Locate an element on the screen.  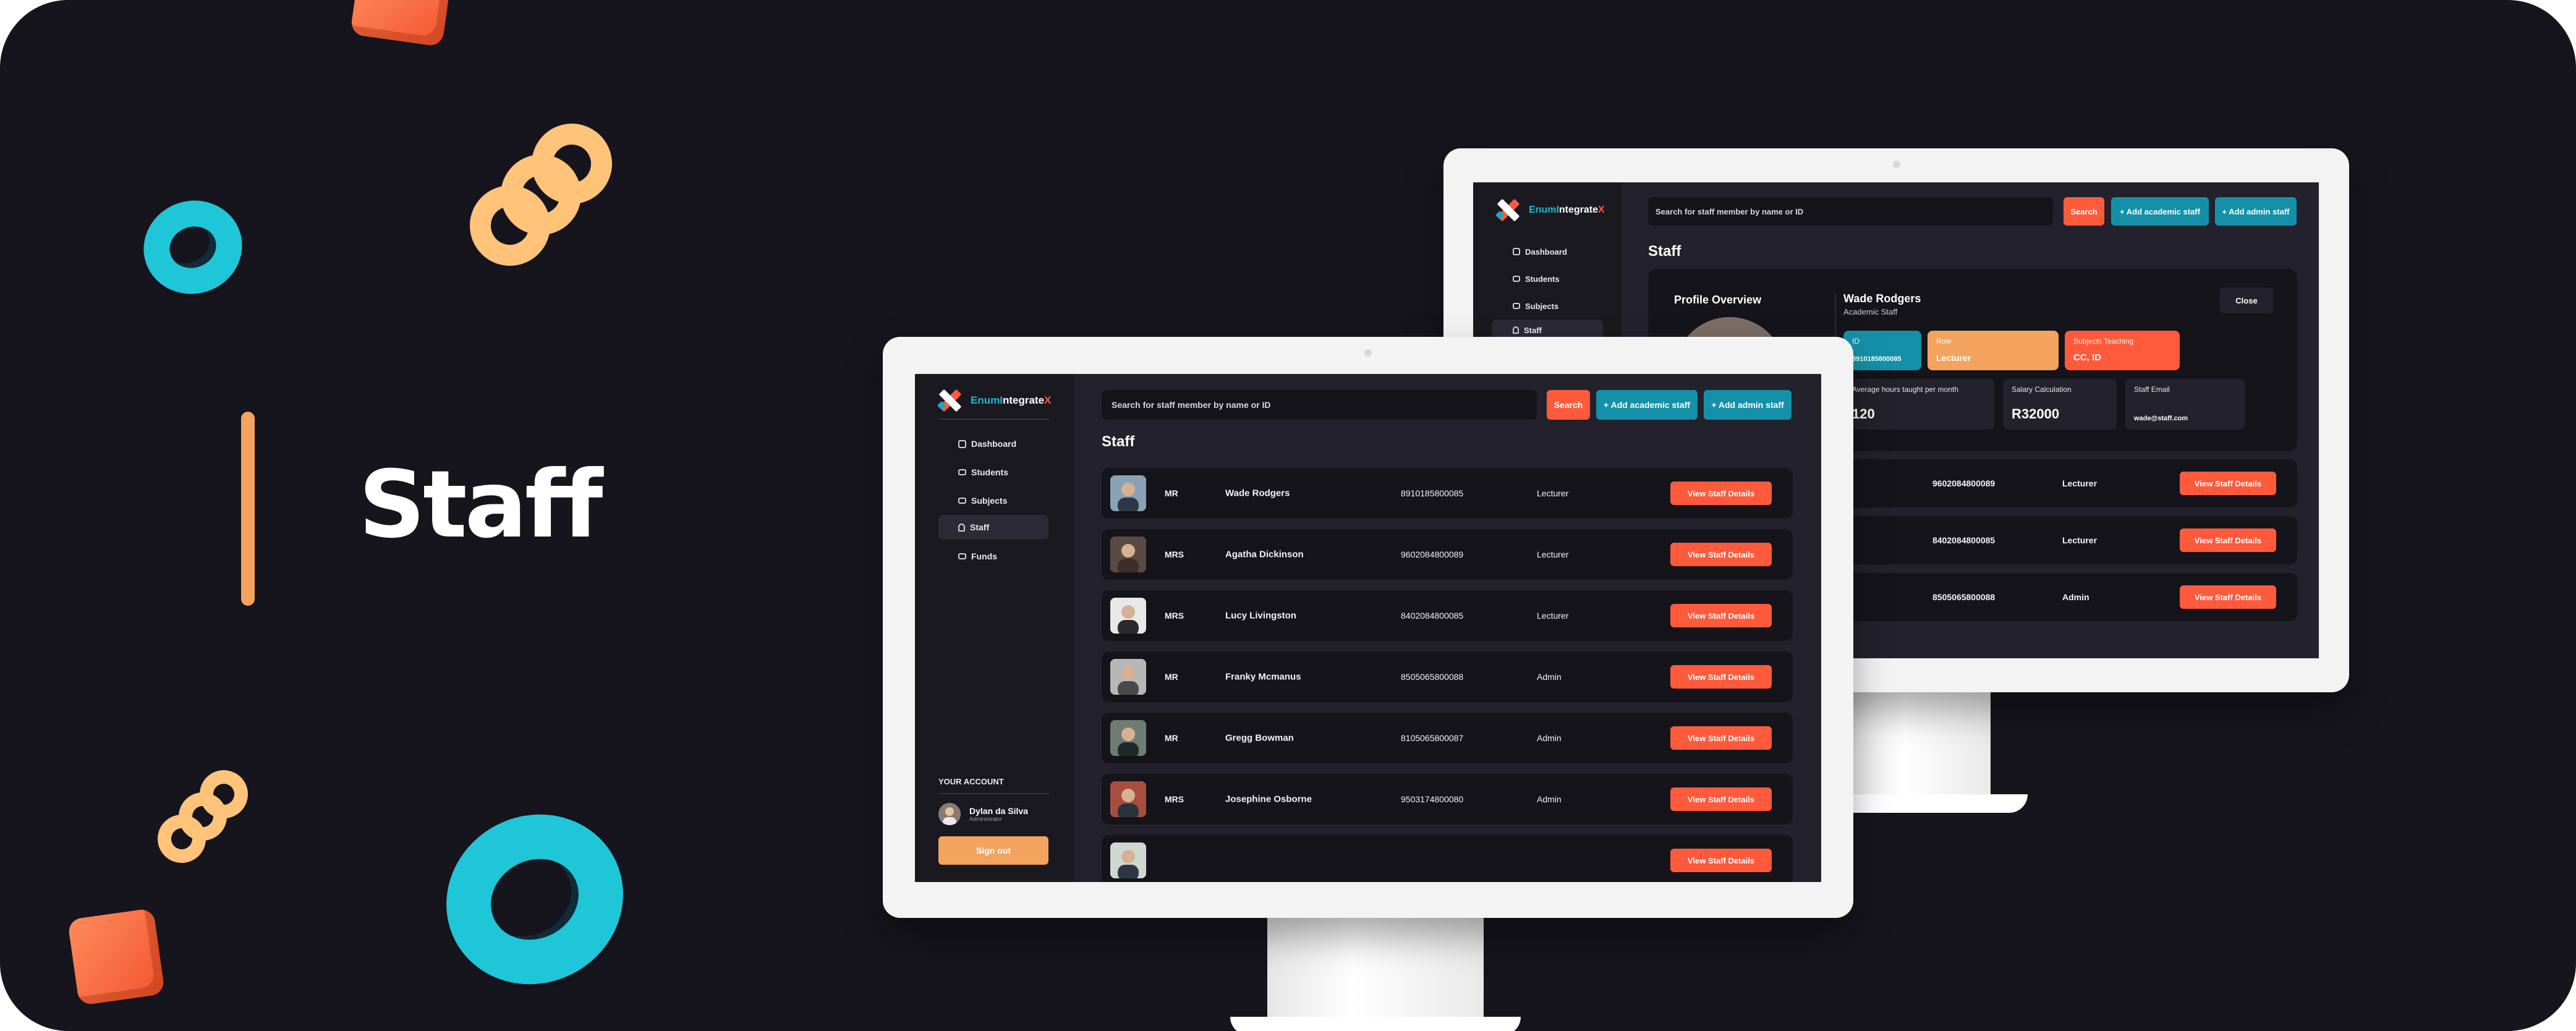
back-search-input: Search for staff member by name or ID is located at coordinates (1850, 212).